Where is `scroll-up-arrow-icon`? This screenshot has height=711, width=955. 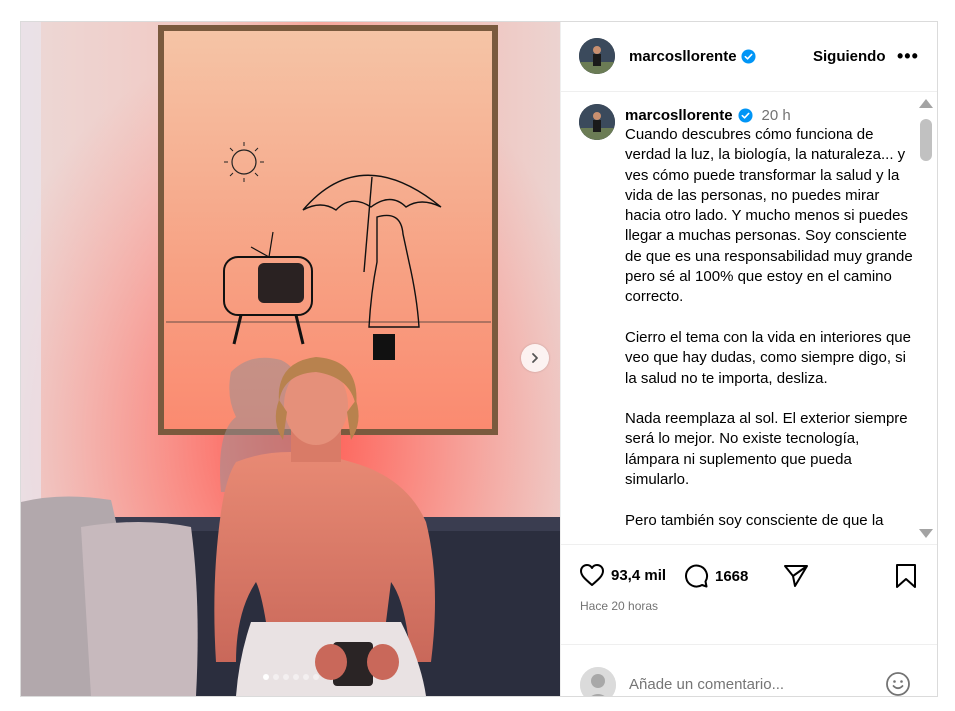 scroll-up-arrow-icon is located at coordinates (926, 103).